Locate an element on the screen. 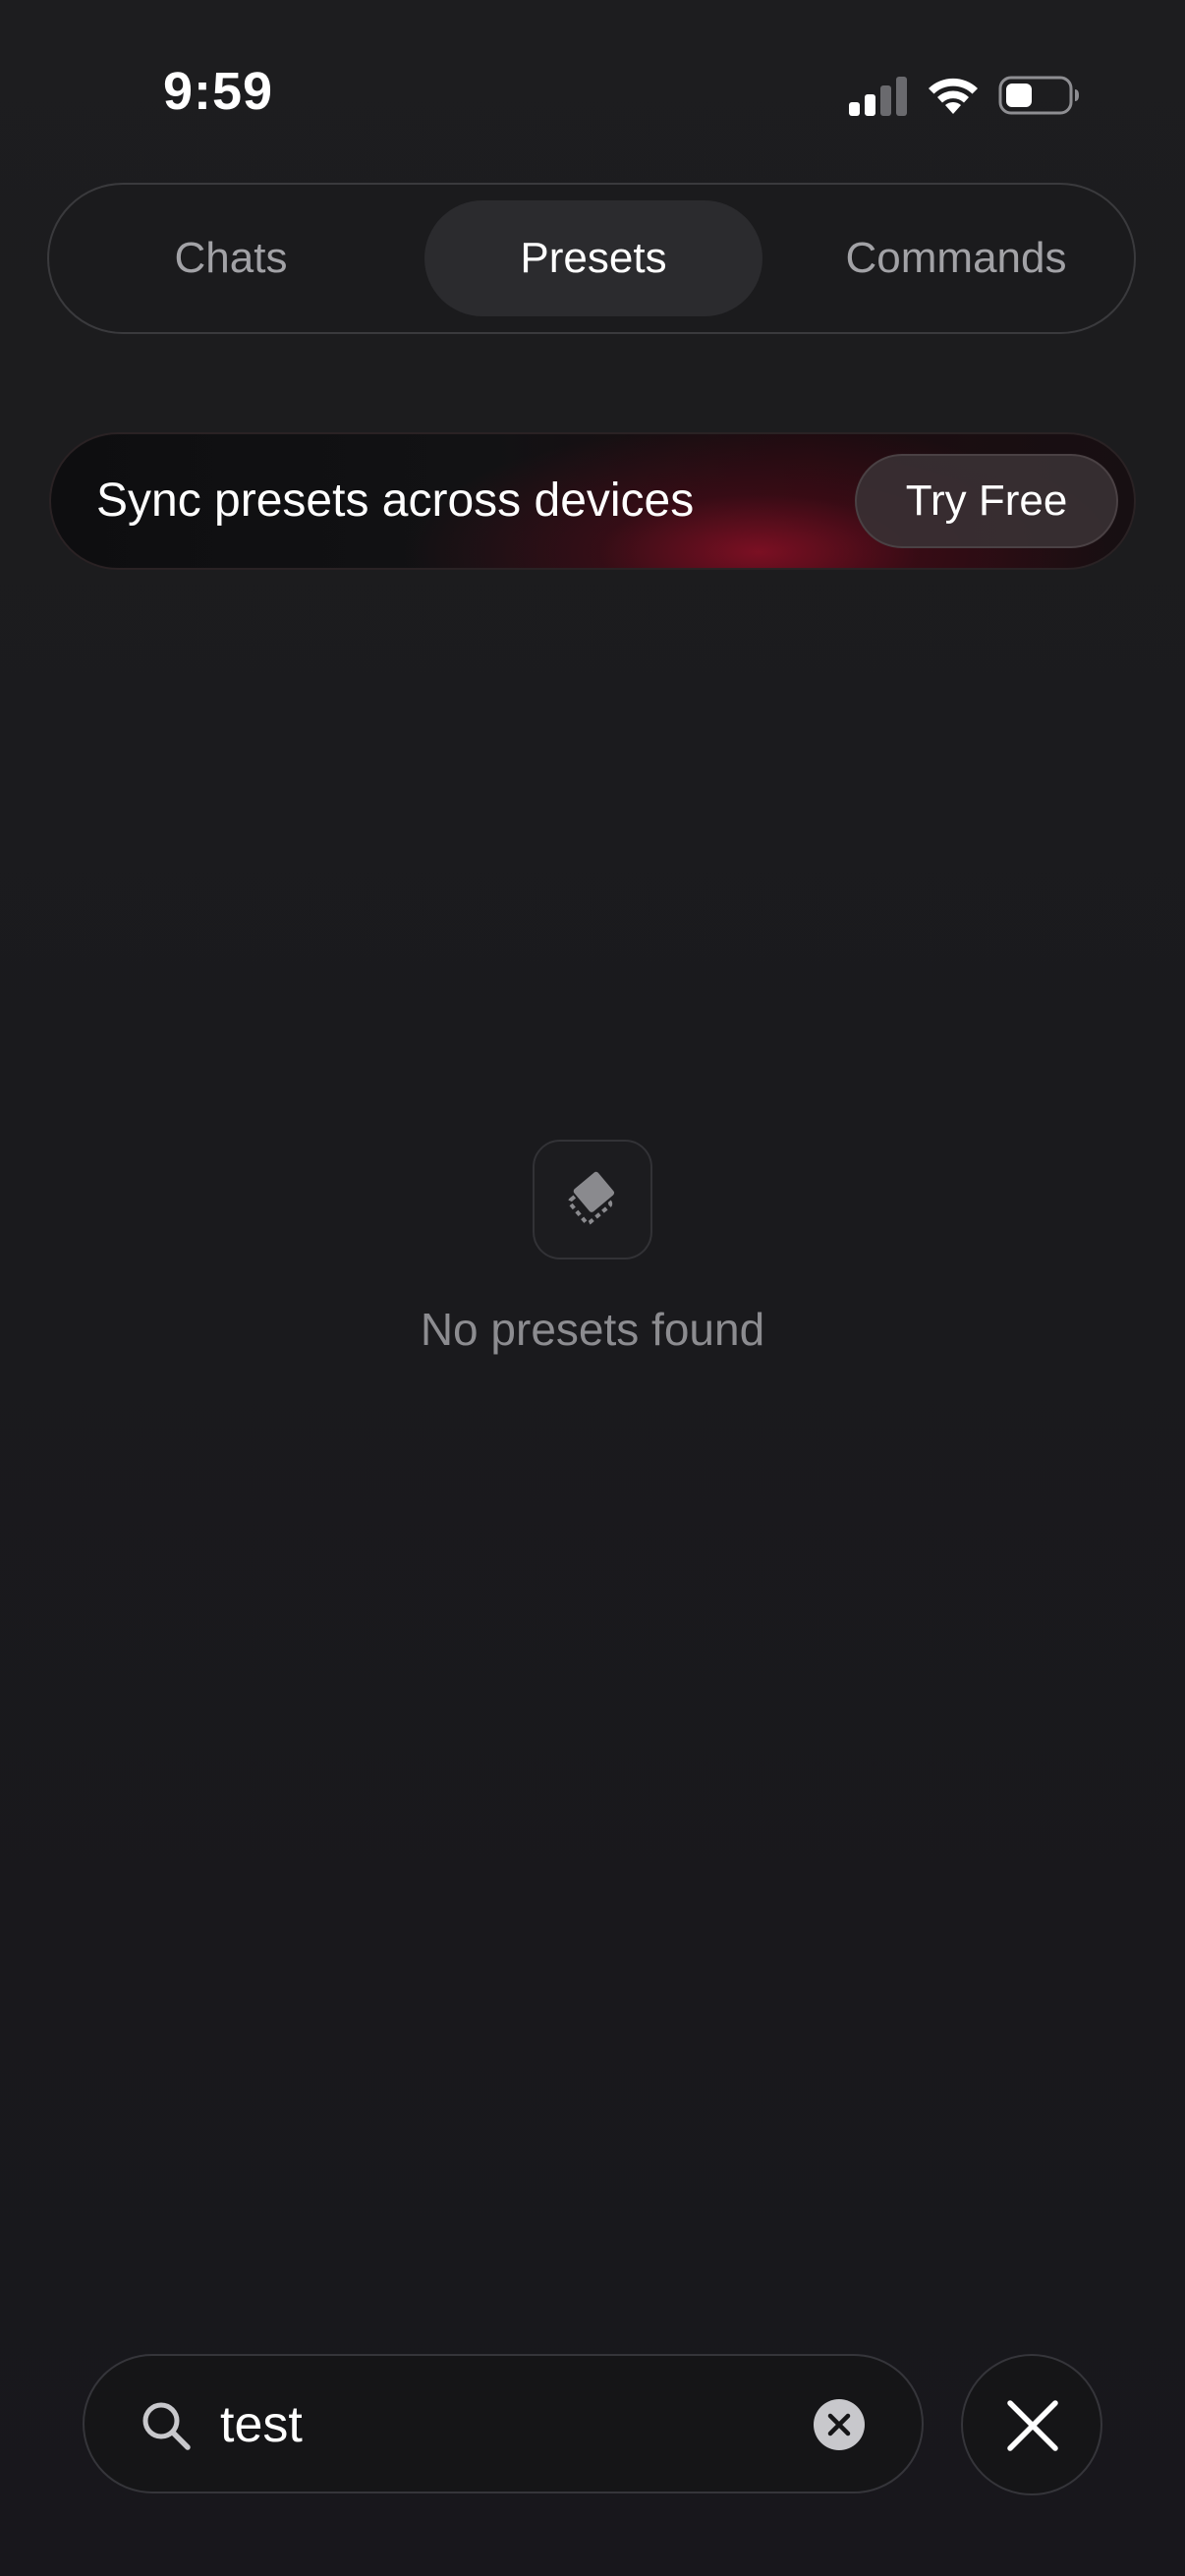 This screenshot has height=2576, width=1185. tab-chats: Chats is located at coordinates (231, 258).